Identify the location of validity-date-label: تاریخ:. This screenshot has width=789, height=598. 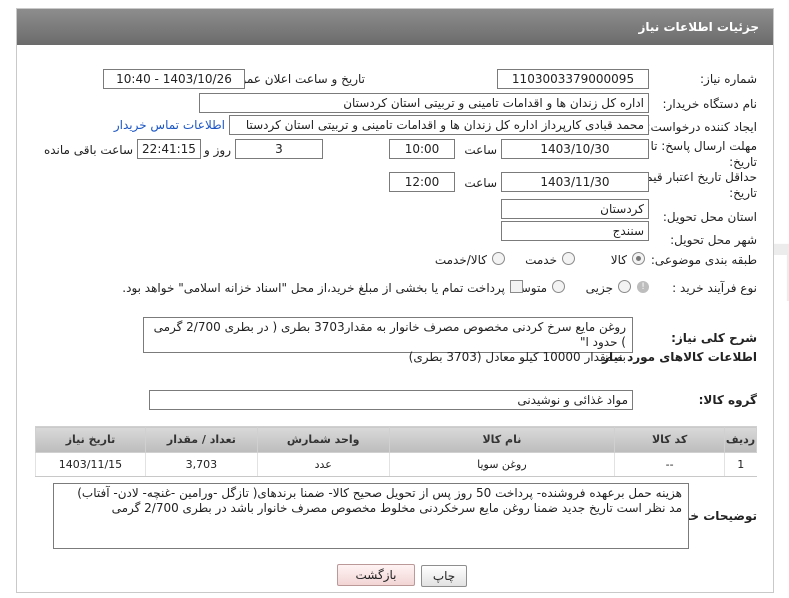
(743, 193).